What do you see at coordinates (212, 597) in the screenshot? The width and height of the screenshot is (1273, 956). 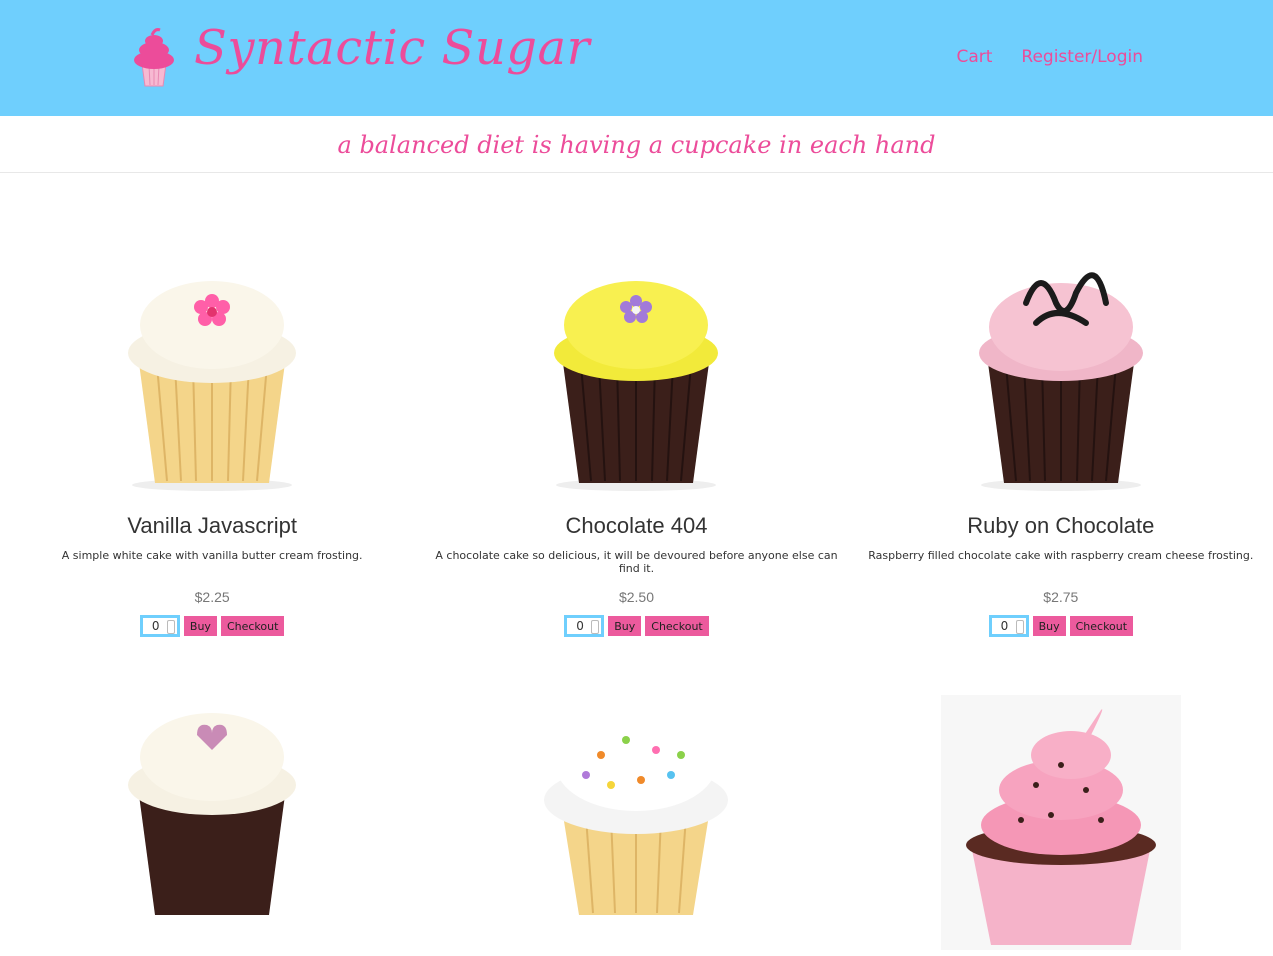 I see `product-price: $2.25` at bounding box center [212, 597].